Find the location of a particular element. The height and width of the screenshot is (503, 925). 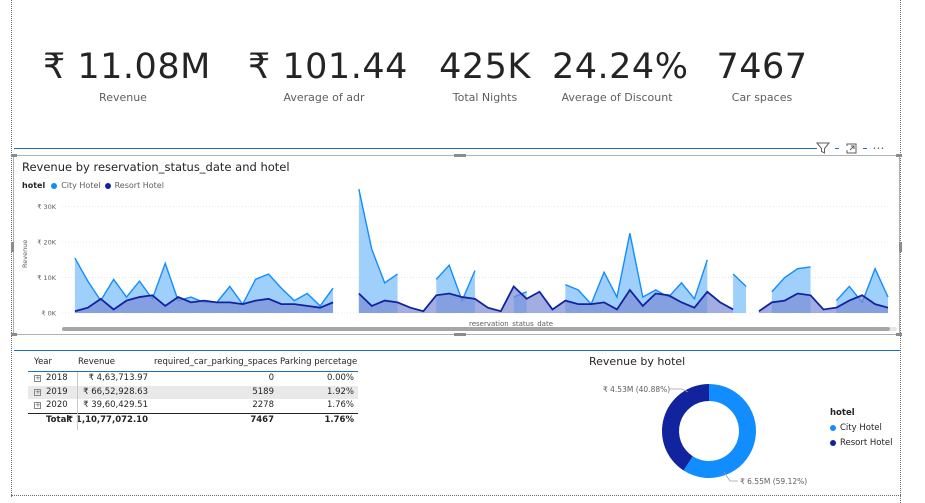

donut-slice-city-hotel is located at coordinates (719, 431).